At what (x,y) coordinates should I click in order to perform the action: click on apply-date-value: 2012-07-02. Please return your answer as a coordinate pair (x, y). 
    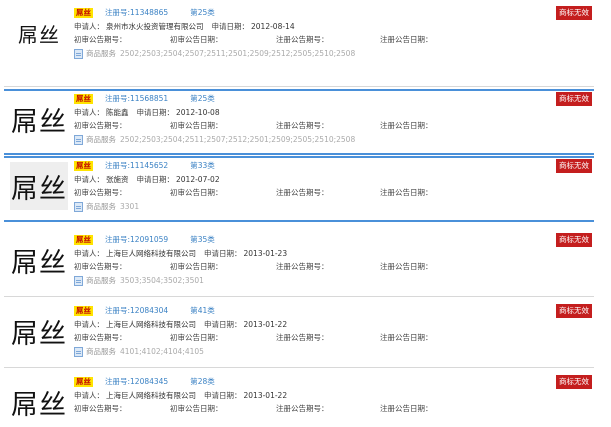
    Looking at the image, I should click on (198, 179).